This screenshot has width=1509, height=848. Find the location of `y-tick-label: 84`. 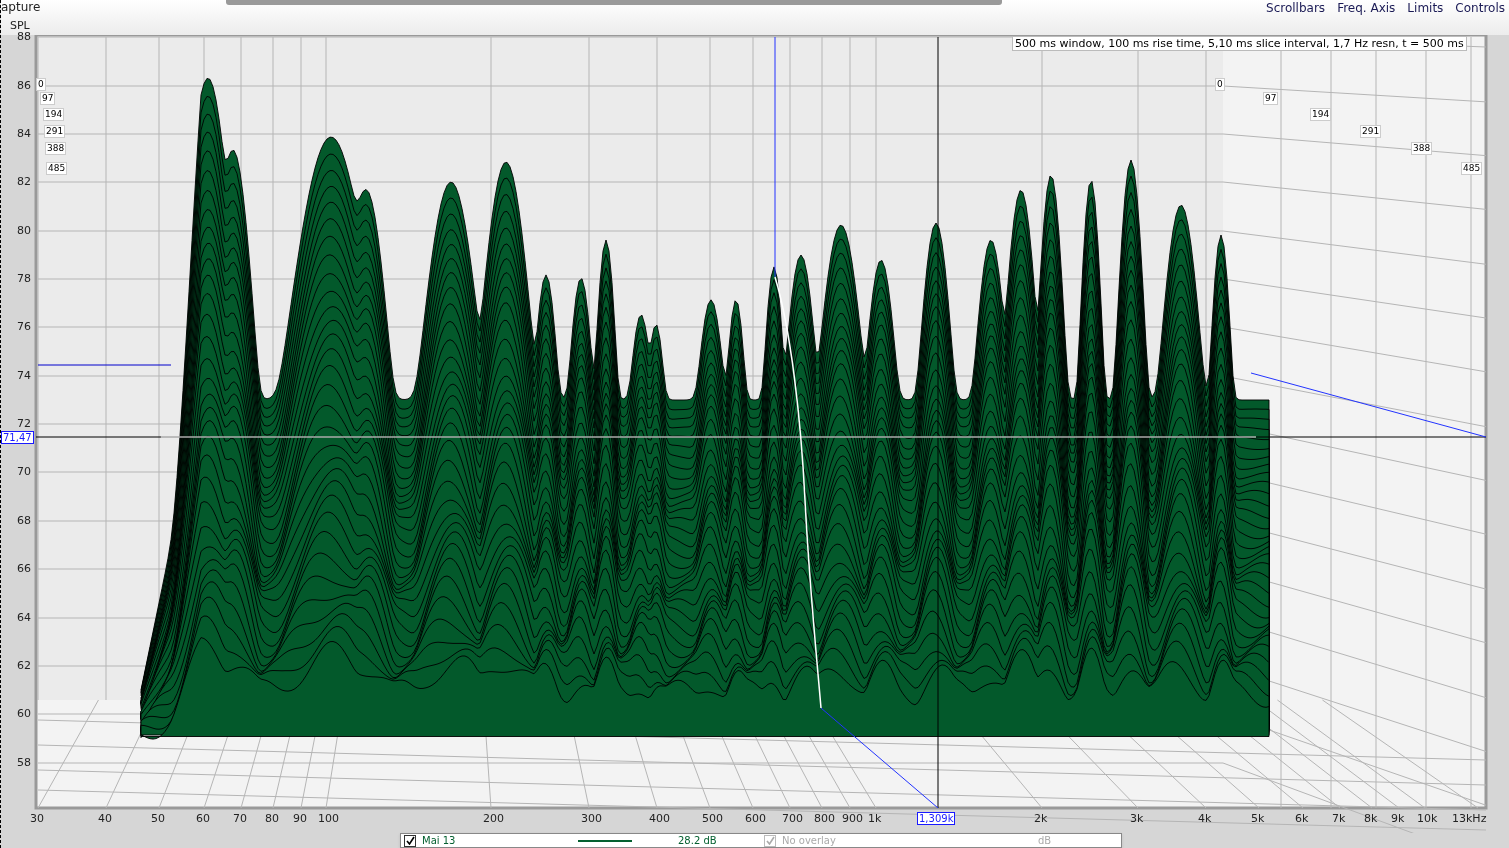

y-tick-label: 84 is located at coordinates (24, 134).